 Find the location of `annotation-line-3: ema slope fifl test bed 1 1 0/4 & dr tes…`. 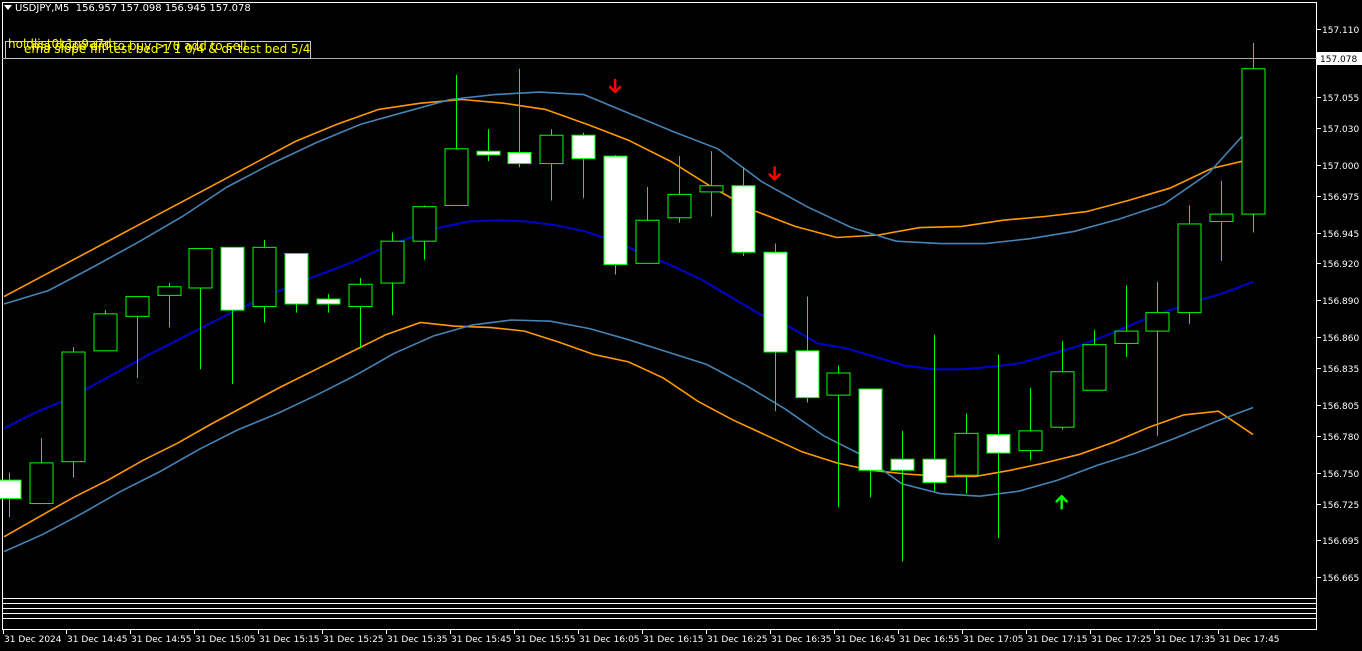

annotation-line-3: ema slope fifl test bed 1 1 0/4 & dr tes… is located at coordinates (167, 49).